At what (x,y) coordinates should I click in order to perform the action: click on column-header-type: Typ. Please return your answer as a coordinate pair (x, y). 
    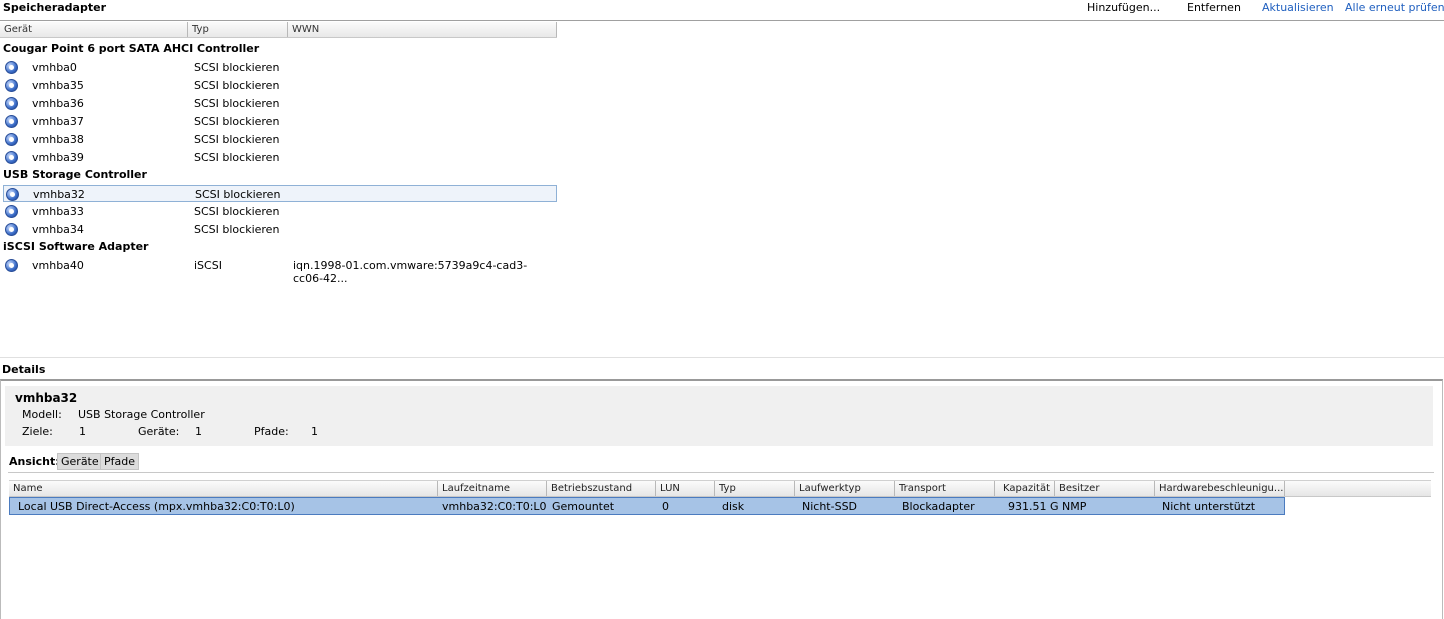
    Looking at the image, I should click on (238, 29).